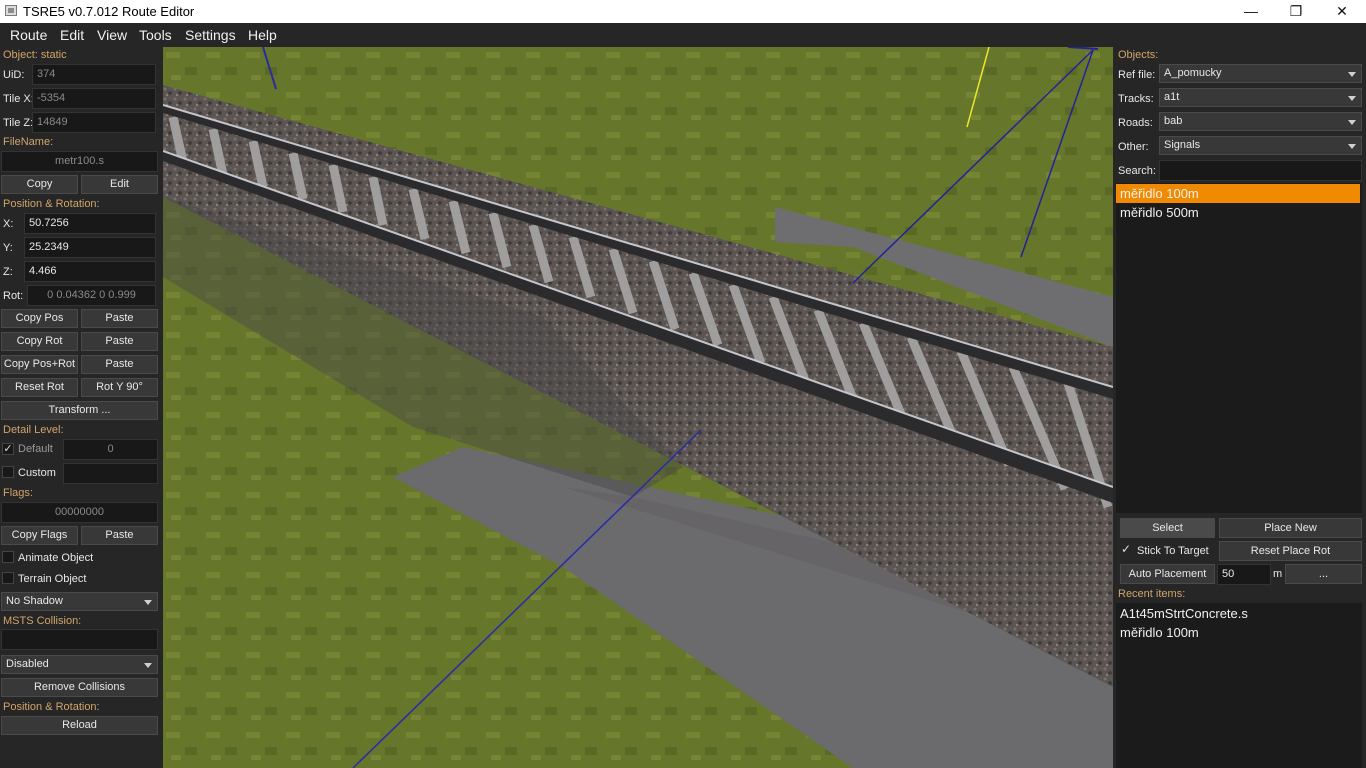 This screenshot has height=768, width=1366. What do you see at coordinates (110, 473) in the screenshot?
I see `custom-detail-field` at bounding box center [110, 473].